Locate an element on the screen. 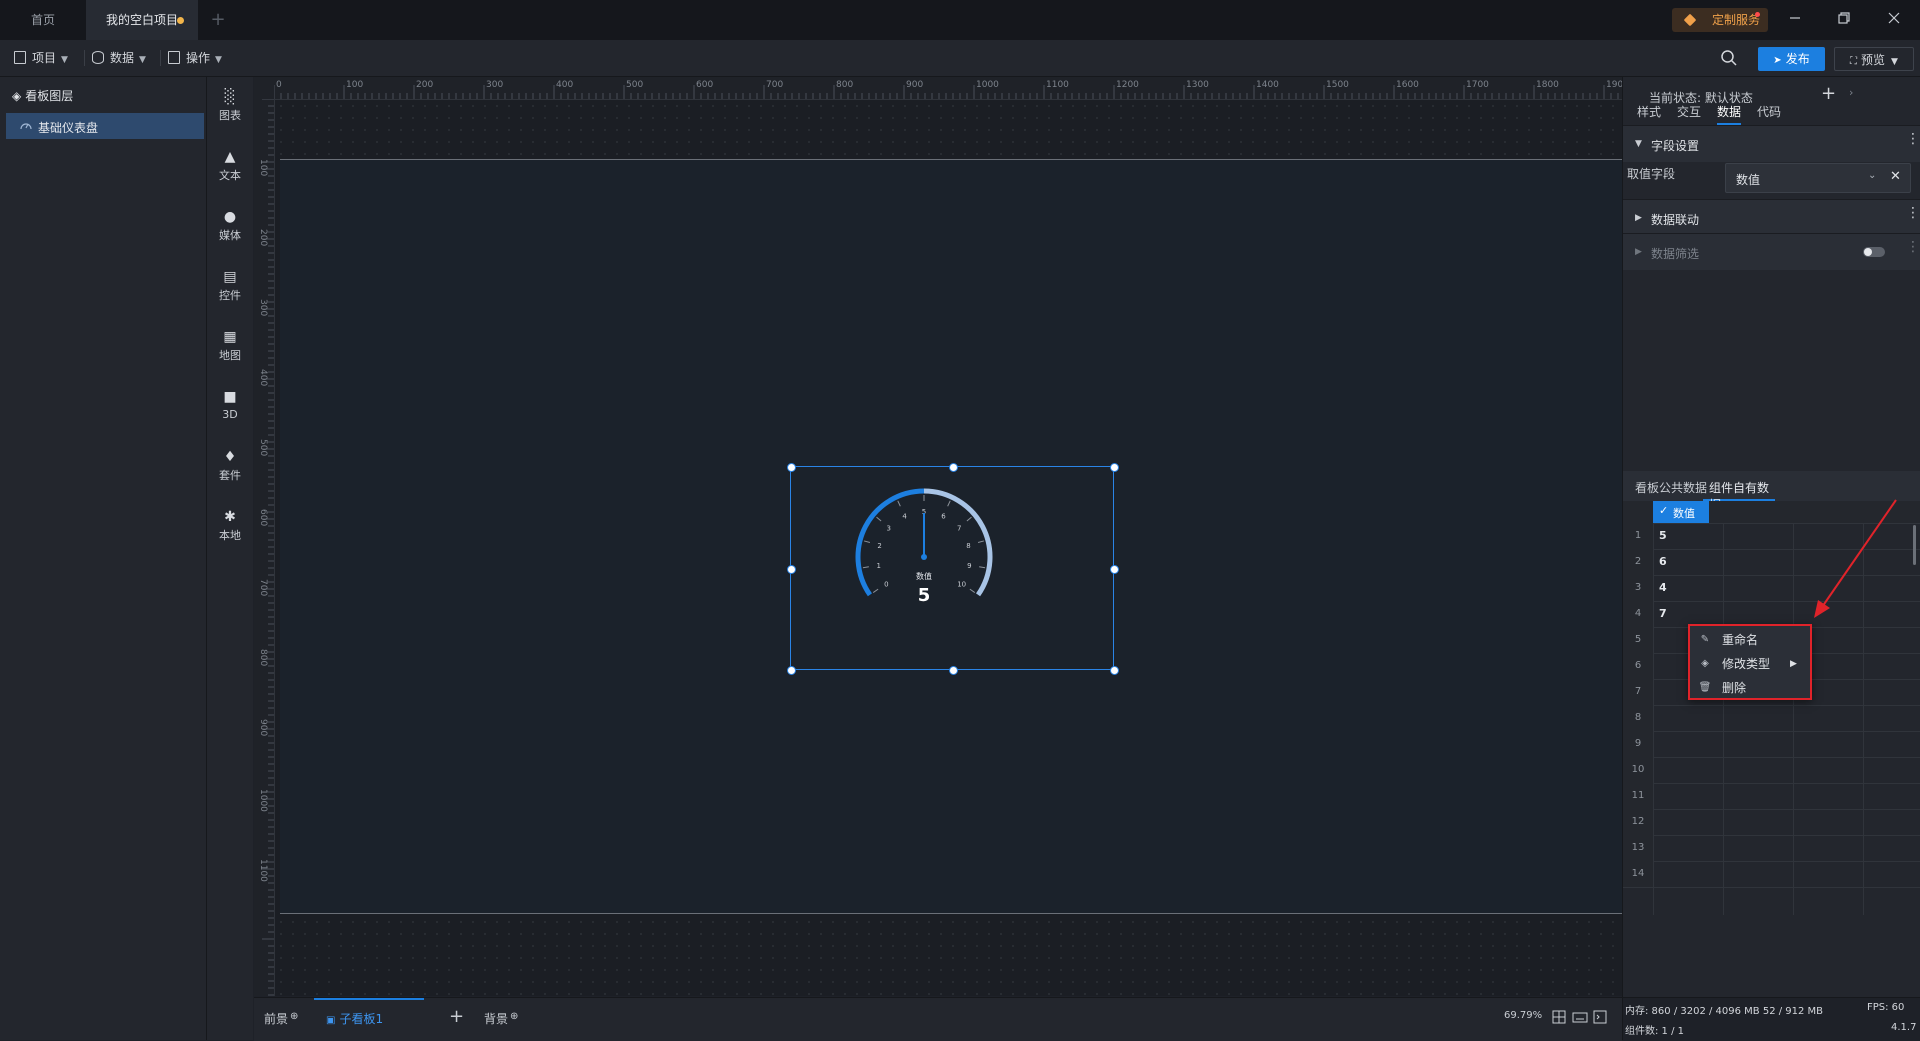  component-label: 控件 is located at coordinates (230, 295).